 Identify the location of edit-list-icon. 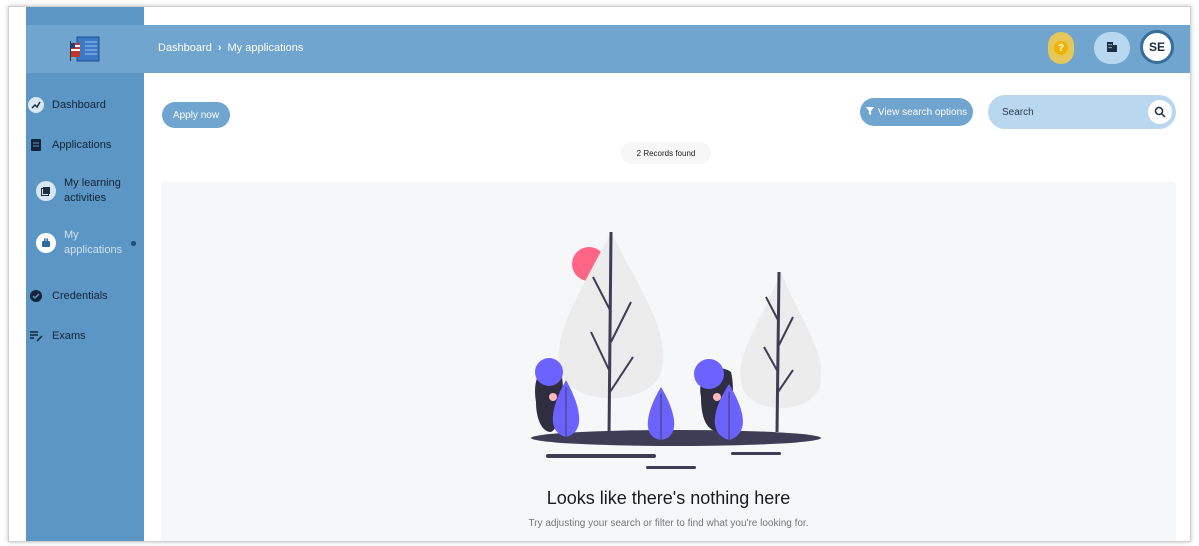
(36, 336).